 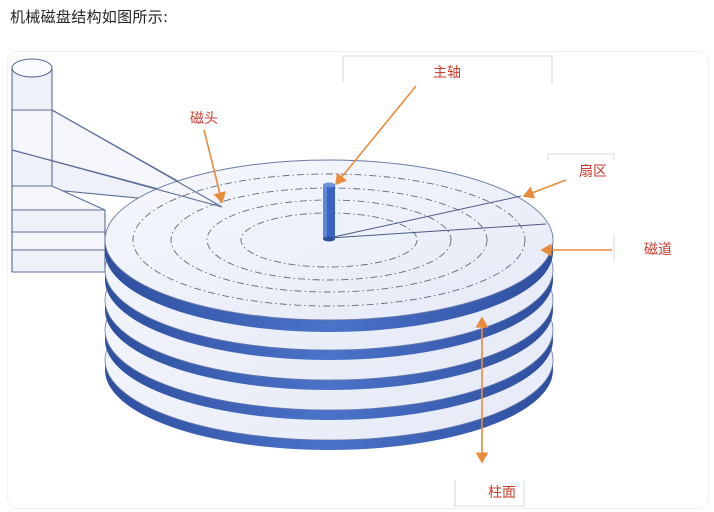 I want to click on label-track: 磁道, so click(x=658, y=250).